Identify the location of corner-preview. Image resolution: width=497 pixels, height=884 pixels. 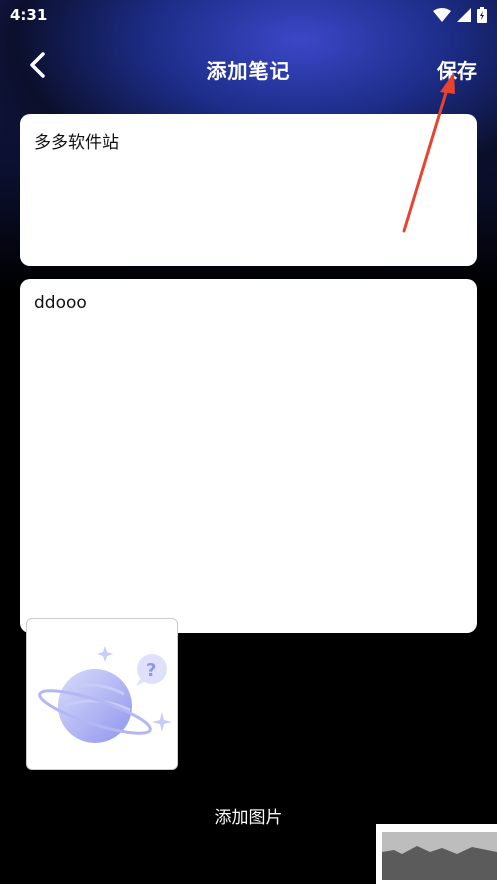
(436, 854).